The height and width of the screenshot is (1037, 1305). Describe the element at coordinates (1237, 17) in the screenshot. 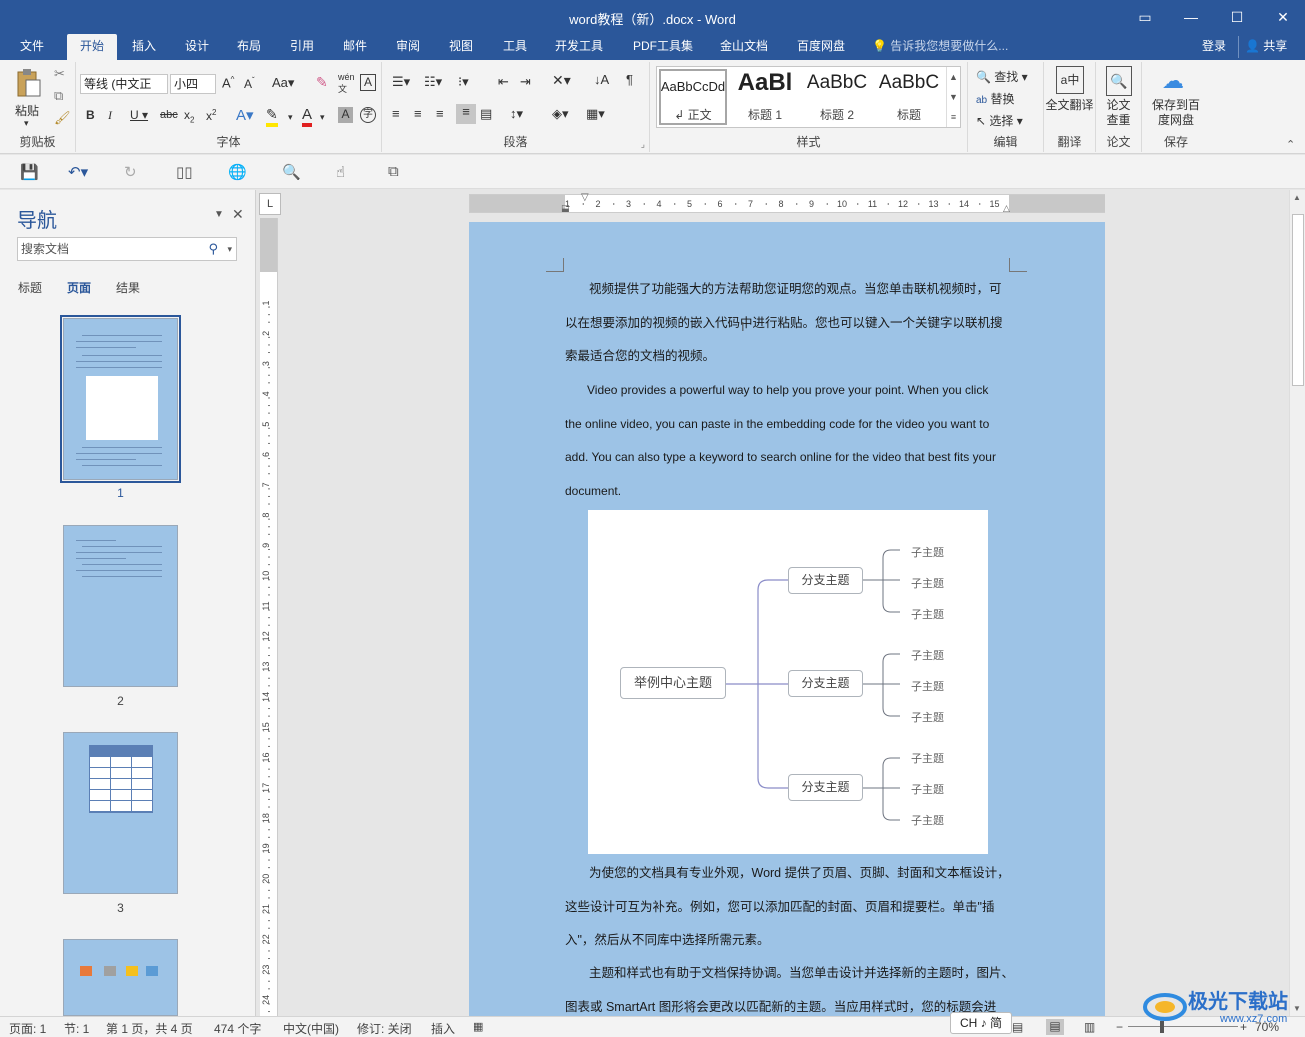

I see `maximize-button: ☐` at that location.